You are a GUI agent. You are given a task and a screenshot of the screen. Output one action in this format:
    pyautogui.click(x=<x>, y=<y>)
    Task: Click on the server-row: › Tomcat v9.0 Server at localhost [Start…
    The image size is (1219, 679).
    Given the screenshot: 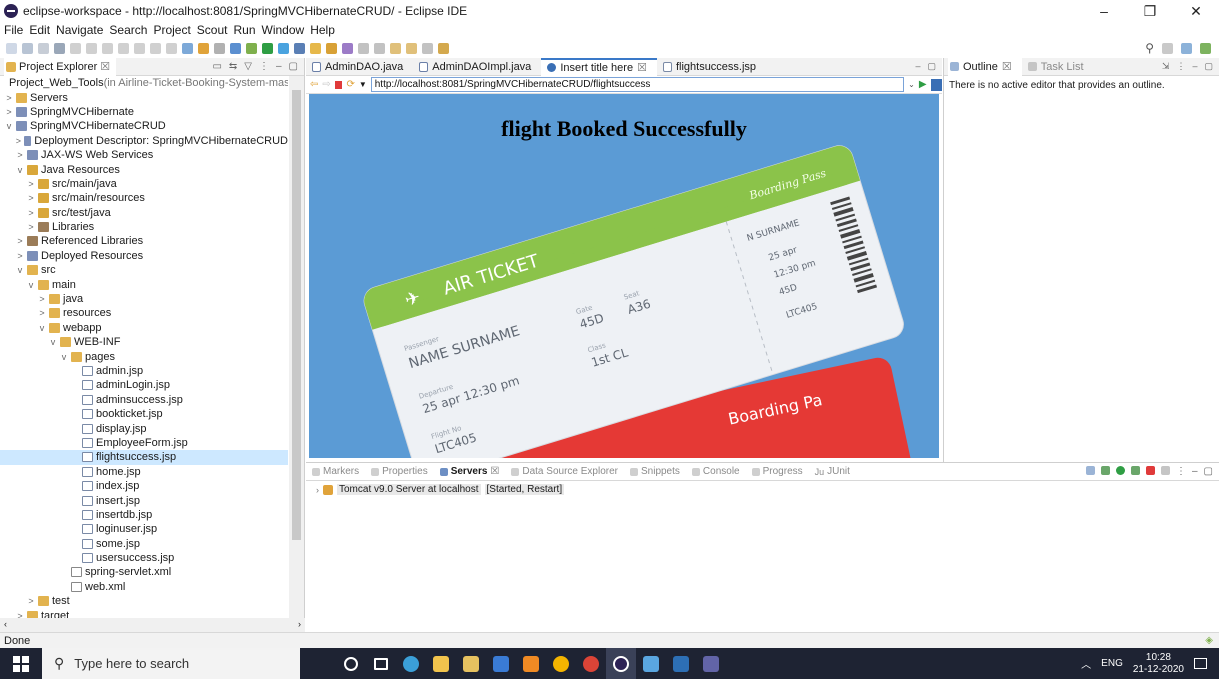 What is the action you would take?
    pyautogui.click(x=762, y=489)
    